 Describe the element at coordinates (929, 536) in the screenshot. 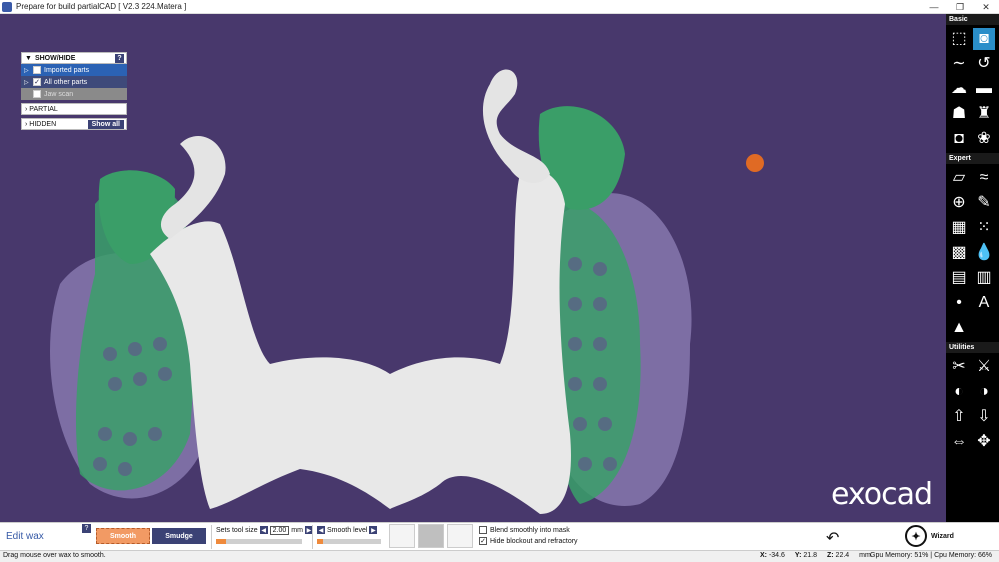

I see `wizard-button: ✦ Wizard` at that location.